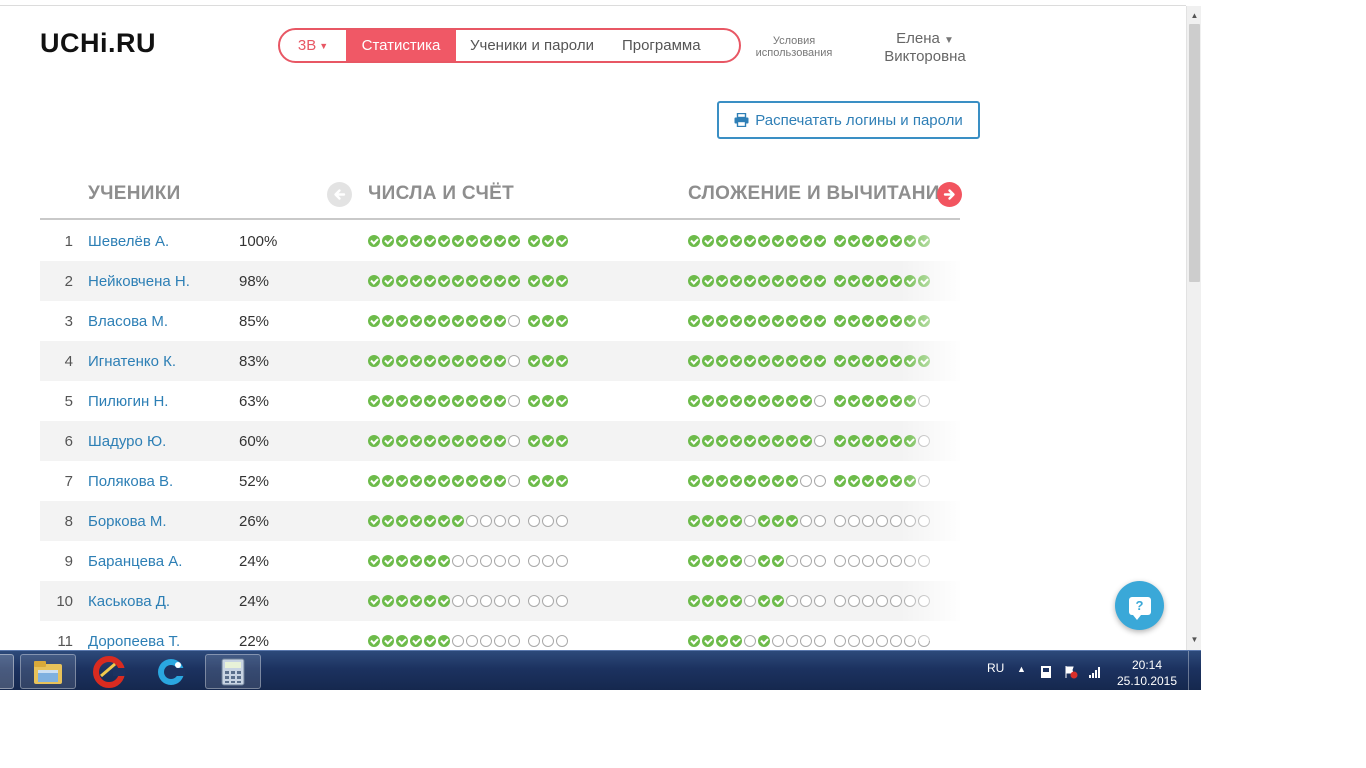  Describe the element at coordinates (129, 601) in the screenshot. I see `student-name-link: Каськова Д.` at that location.